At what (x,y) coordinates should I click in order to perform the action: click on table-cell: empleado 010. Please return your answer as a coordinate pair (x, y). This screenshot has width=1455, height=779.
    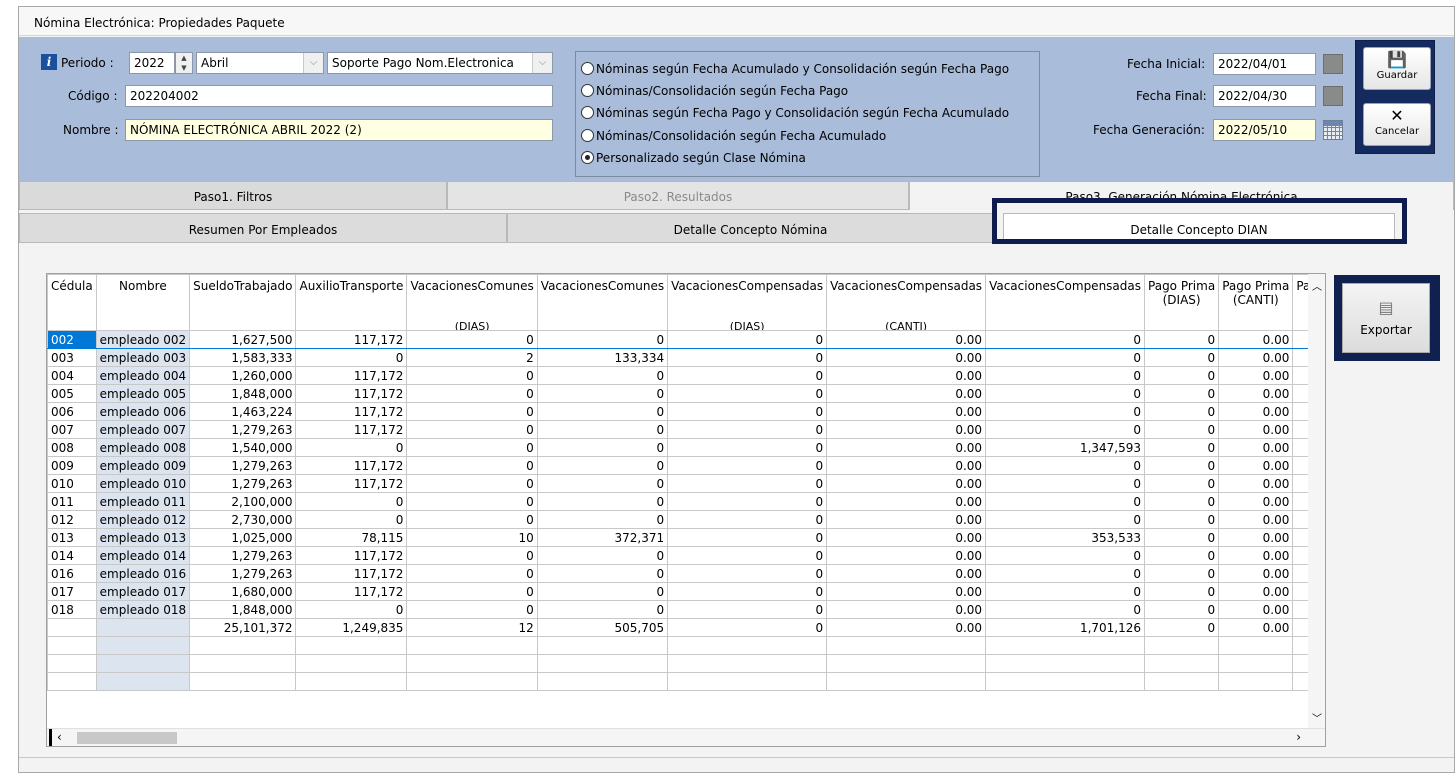
    Looking at the image, I should click on (143, 483).